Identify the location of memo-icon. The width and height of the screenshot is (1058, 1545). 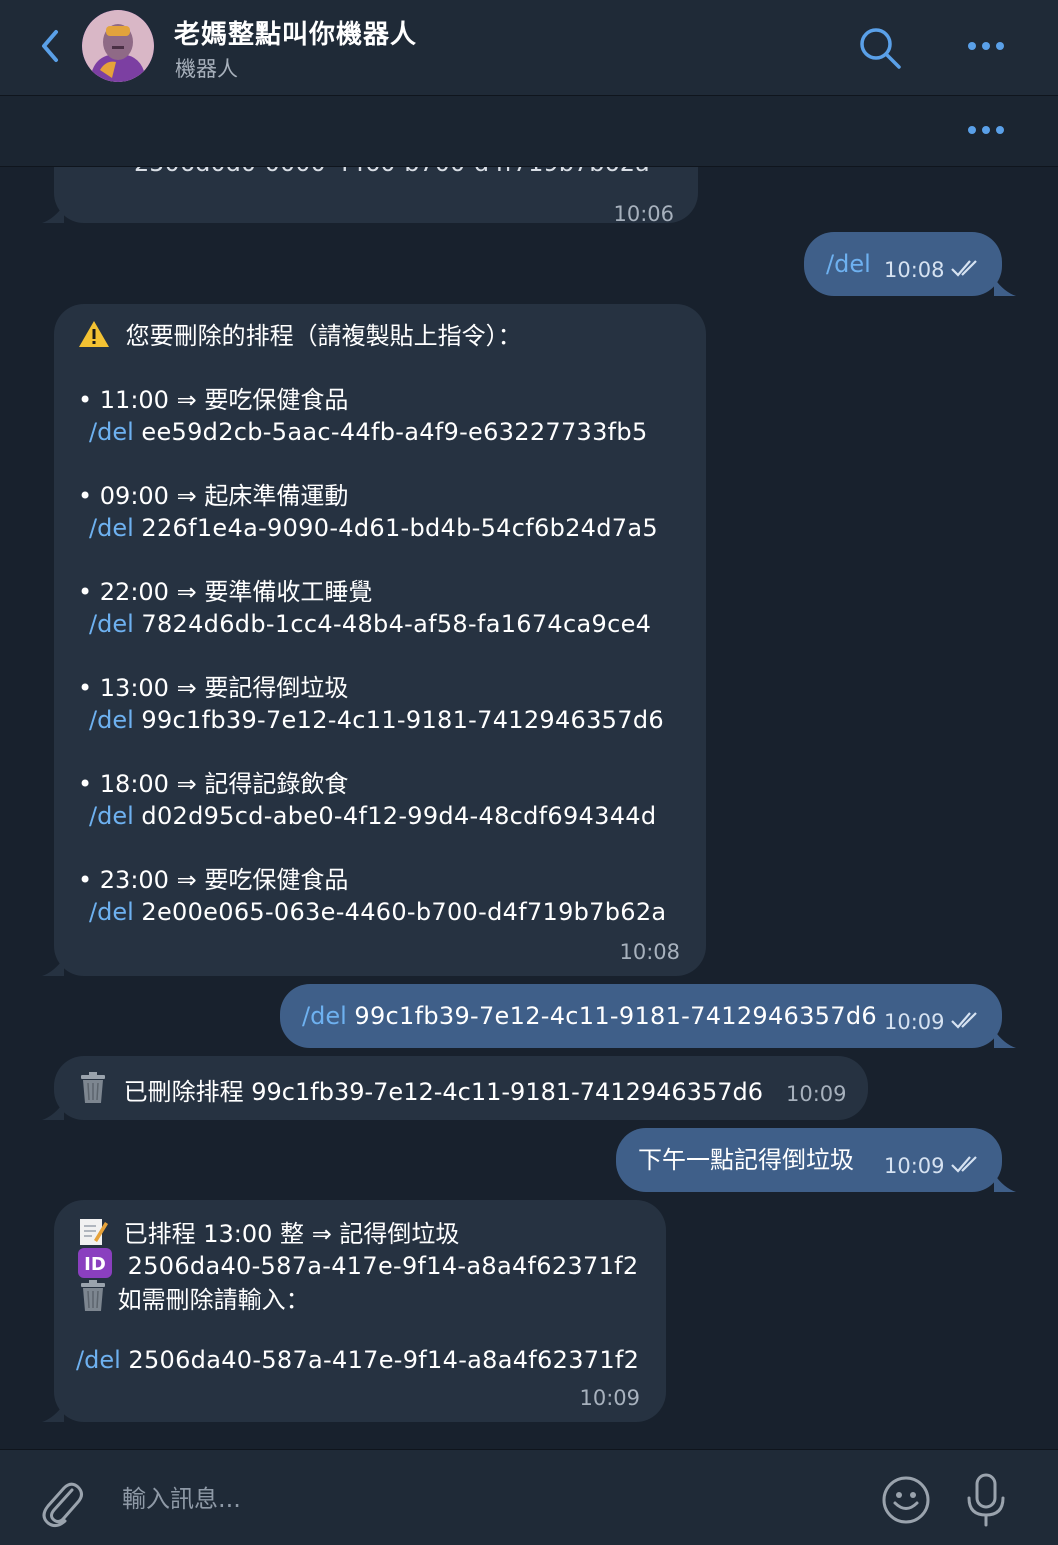
(94, 1232).